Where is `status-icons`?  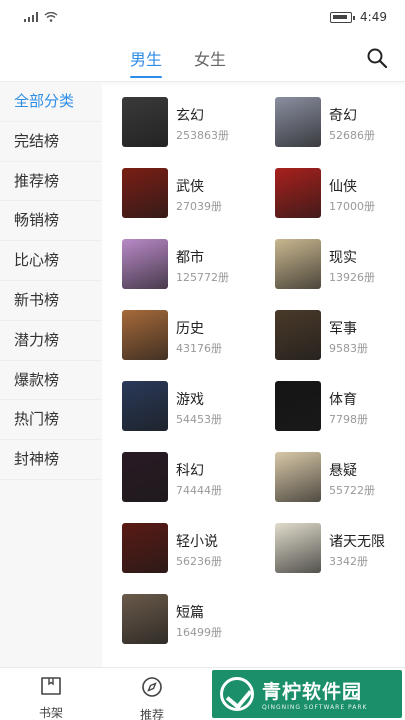 status-icons is located at coordinates (41, 17).